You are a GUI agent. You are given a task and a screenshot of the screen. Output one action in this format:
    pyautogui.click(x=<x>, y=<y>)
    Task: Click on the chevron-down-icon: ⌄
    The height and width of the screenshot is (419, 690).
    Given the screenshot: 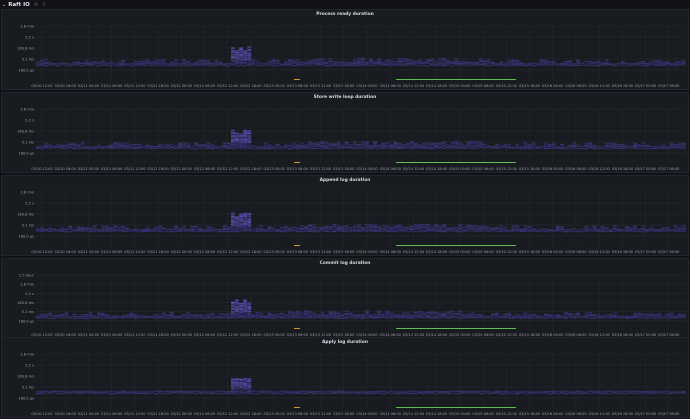 What is the action you would take?
    pyautogui.click(x=4, y=5)
    